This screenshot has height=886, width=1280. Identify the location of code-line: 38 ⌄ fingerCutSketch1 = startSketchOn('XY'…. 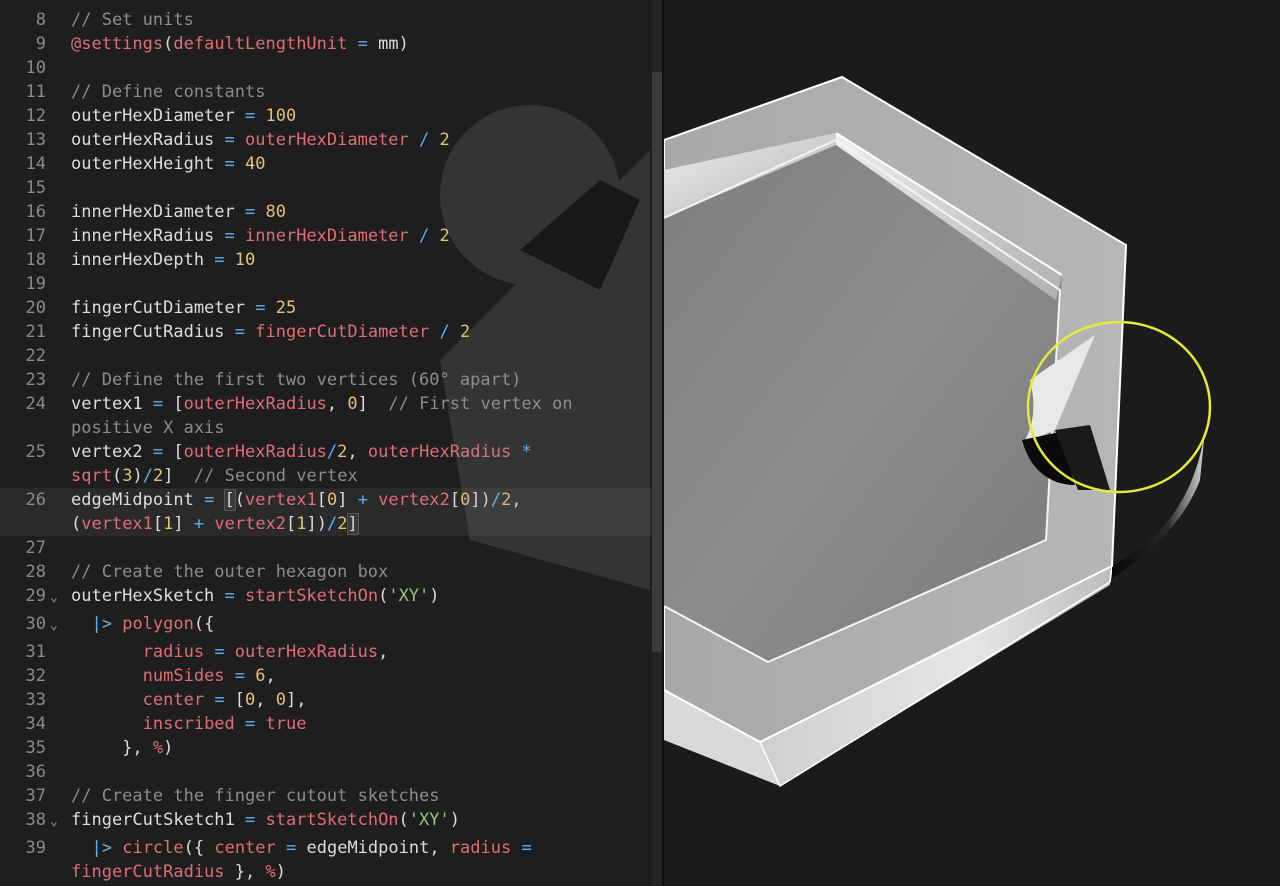
(326, 822).